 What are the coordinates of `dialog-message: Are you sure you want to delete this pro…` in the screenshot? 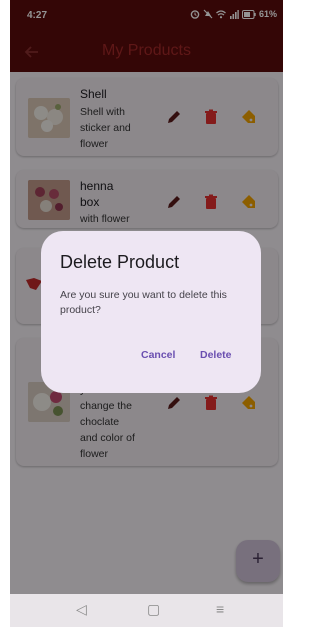 It's located at (143, 302).